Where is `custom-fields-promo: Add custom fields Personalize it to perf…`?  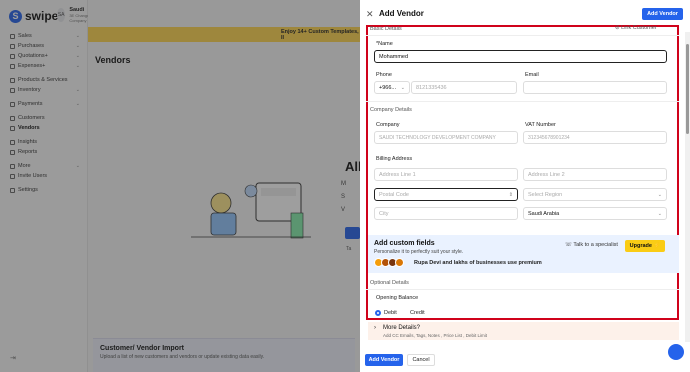 custom-fields-promo: Add custom fields Personalize it to perf… is located at coordinates (523, 254).